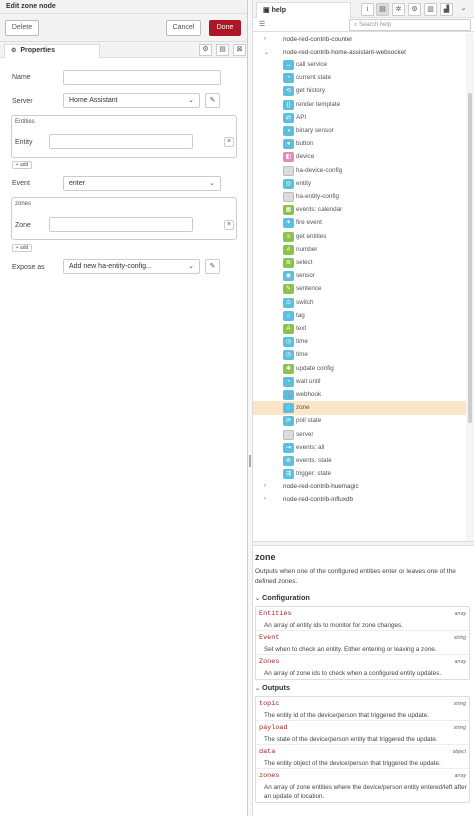  What do you see at coordinates (382, 9) in the screenshot?
I see `book-icon: ▤` at bounding box center [382, 9].